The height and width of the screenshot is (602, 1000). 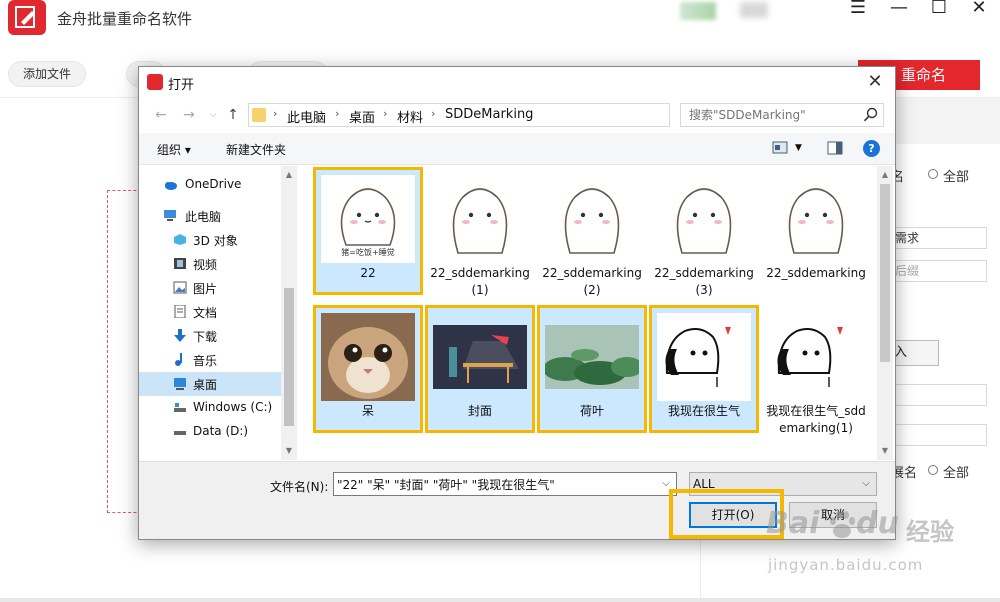 What do you see at coordinates (210, 312) in the screenshot?
I see `nav-item-documents: 文档` at bounding box center [210, 312].